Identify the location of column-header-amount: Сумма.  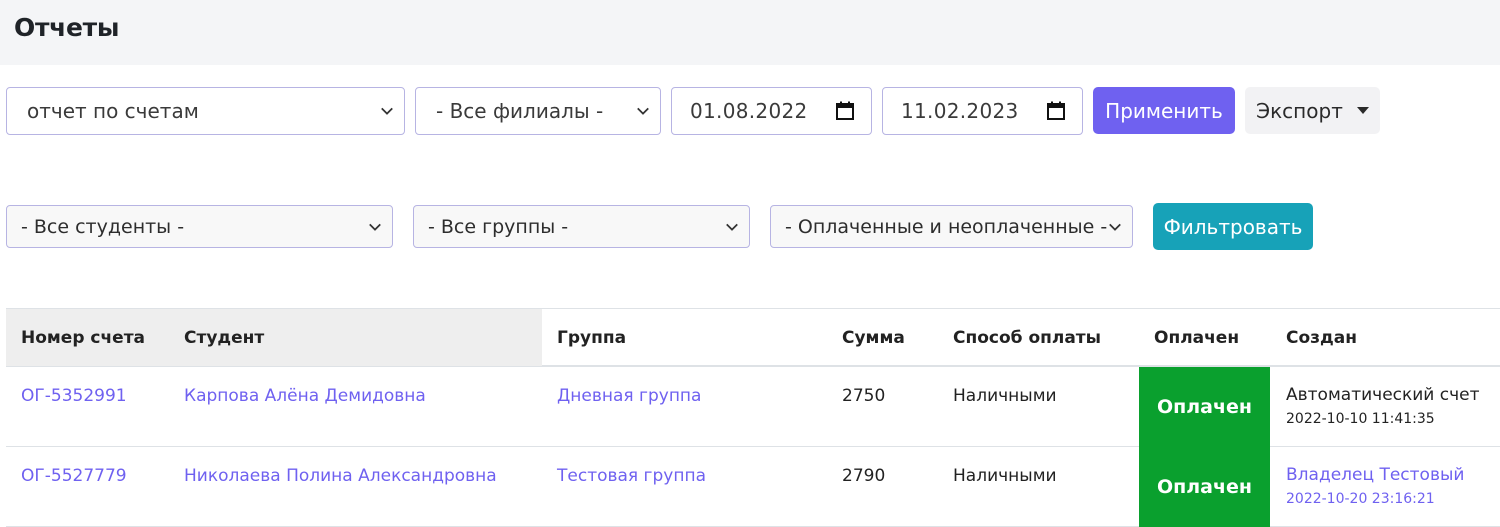
(873, 338).